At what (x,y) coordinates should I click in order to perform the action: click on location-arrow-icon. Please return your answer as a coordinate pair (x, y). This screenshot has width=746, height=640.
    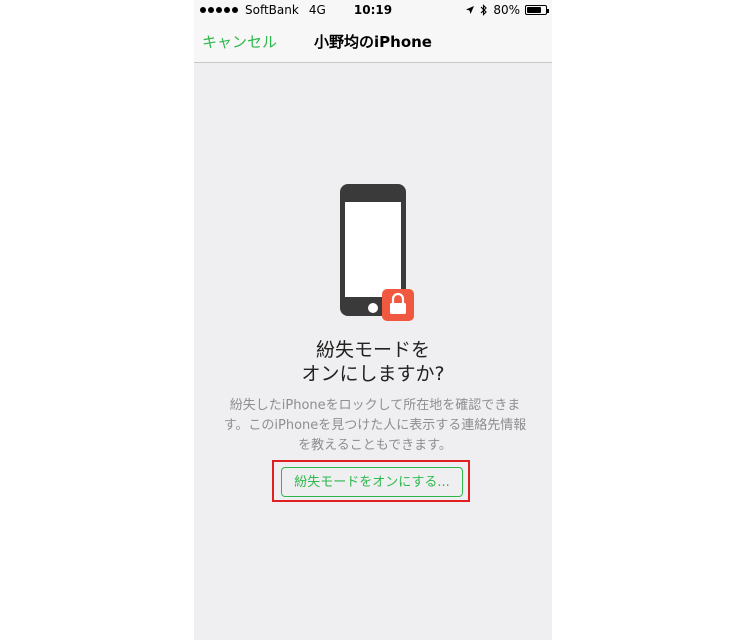
    Looking at the image, I should click on (470, 10).